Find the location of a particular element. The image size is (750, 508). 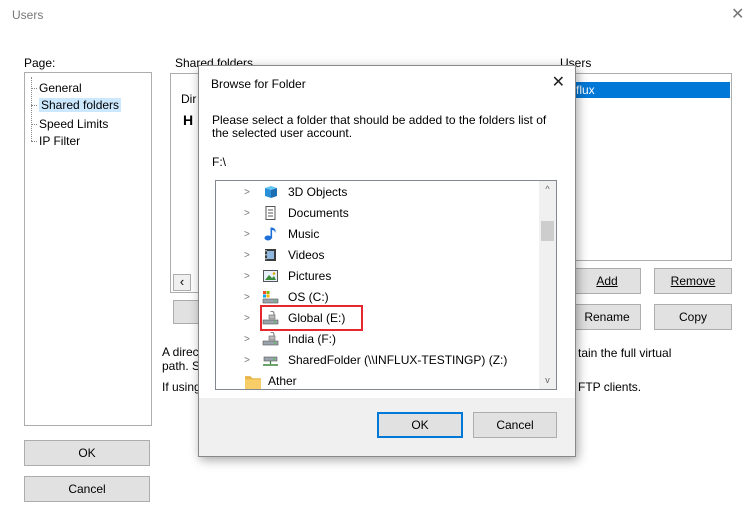

dialog-cancel-button: Cancel is located at coordinates (515, 425).